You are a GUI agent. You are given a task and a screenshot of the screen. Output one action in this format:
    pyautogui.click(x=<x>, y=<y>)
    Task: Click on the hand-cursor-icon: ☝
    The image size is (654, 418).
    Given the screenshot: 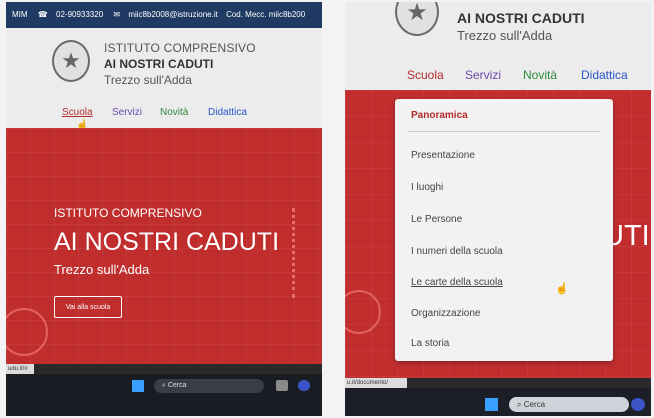 What is the action you would take?
    pyautogui.click(x=562, y=289)
    